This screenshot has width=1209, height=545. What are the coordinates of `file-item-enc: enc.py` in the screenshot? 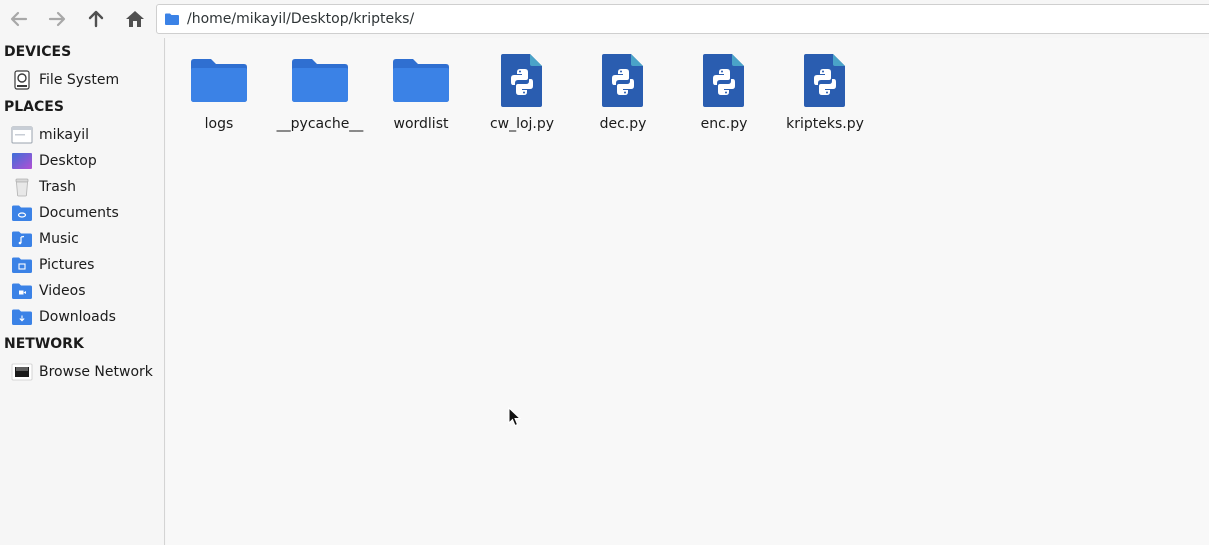 It's located at (724, 95).